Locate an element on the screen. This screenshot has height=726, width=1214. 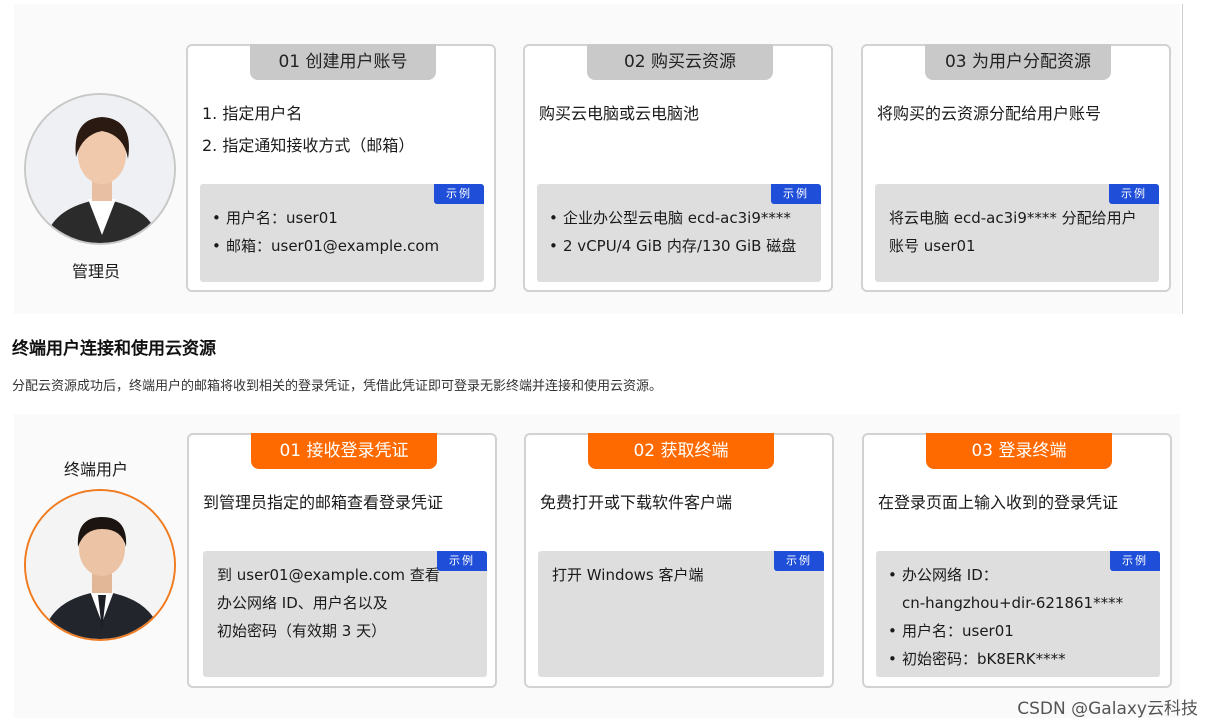
card-description: 将购买的云资源分配给用户账号 is located at coordinates (989, 114).